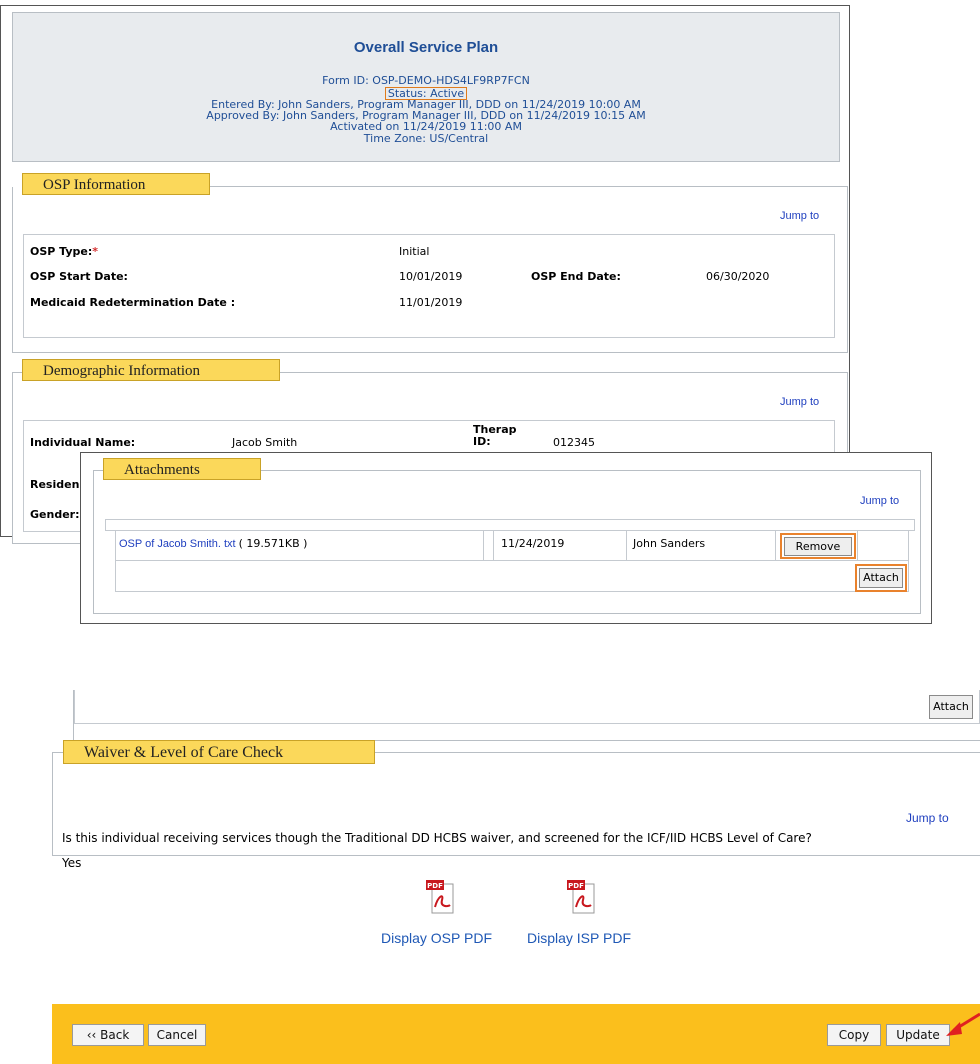 The width and height of the screenshot is (980, 1064). I want to click on attachments-lower-fragment: Attach, so click(526, 715).